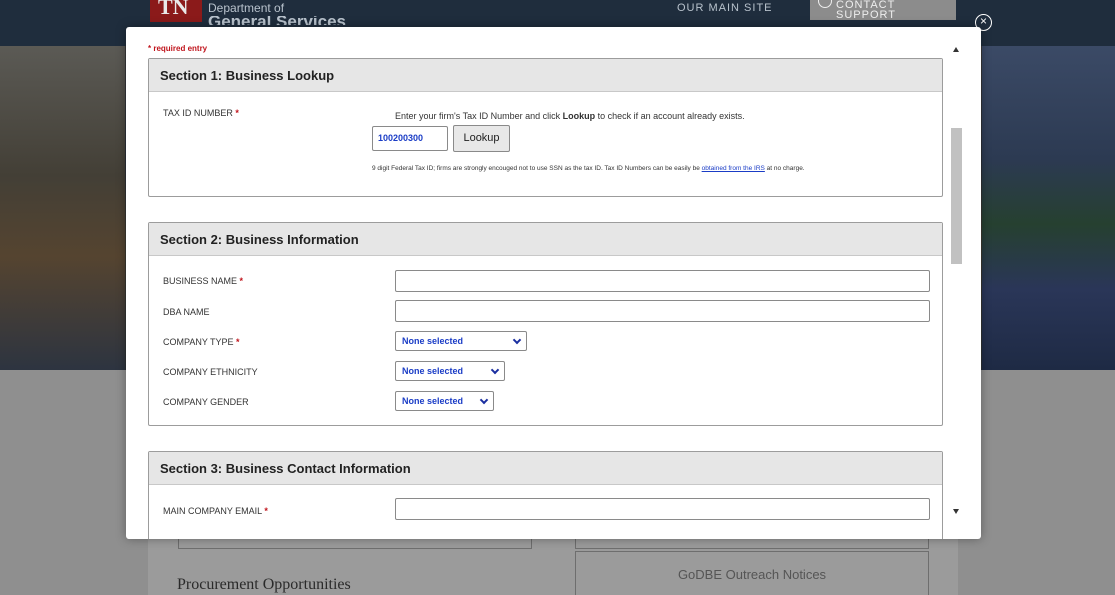 The width and height of the screenshot is (1115, 595). What do you see at coordinates (956, 511) in the screenshot?
I see `scroll-down-icon` at bounding box center [956, 511].